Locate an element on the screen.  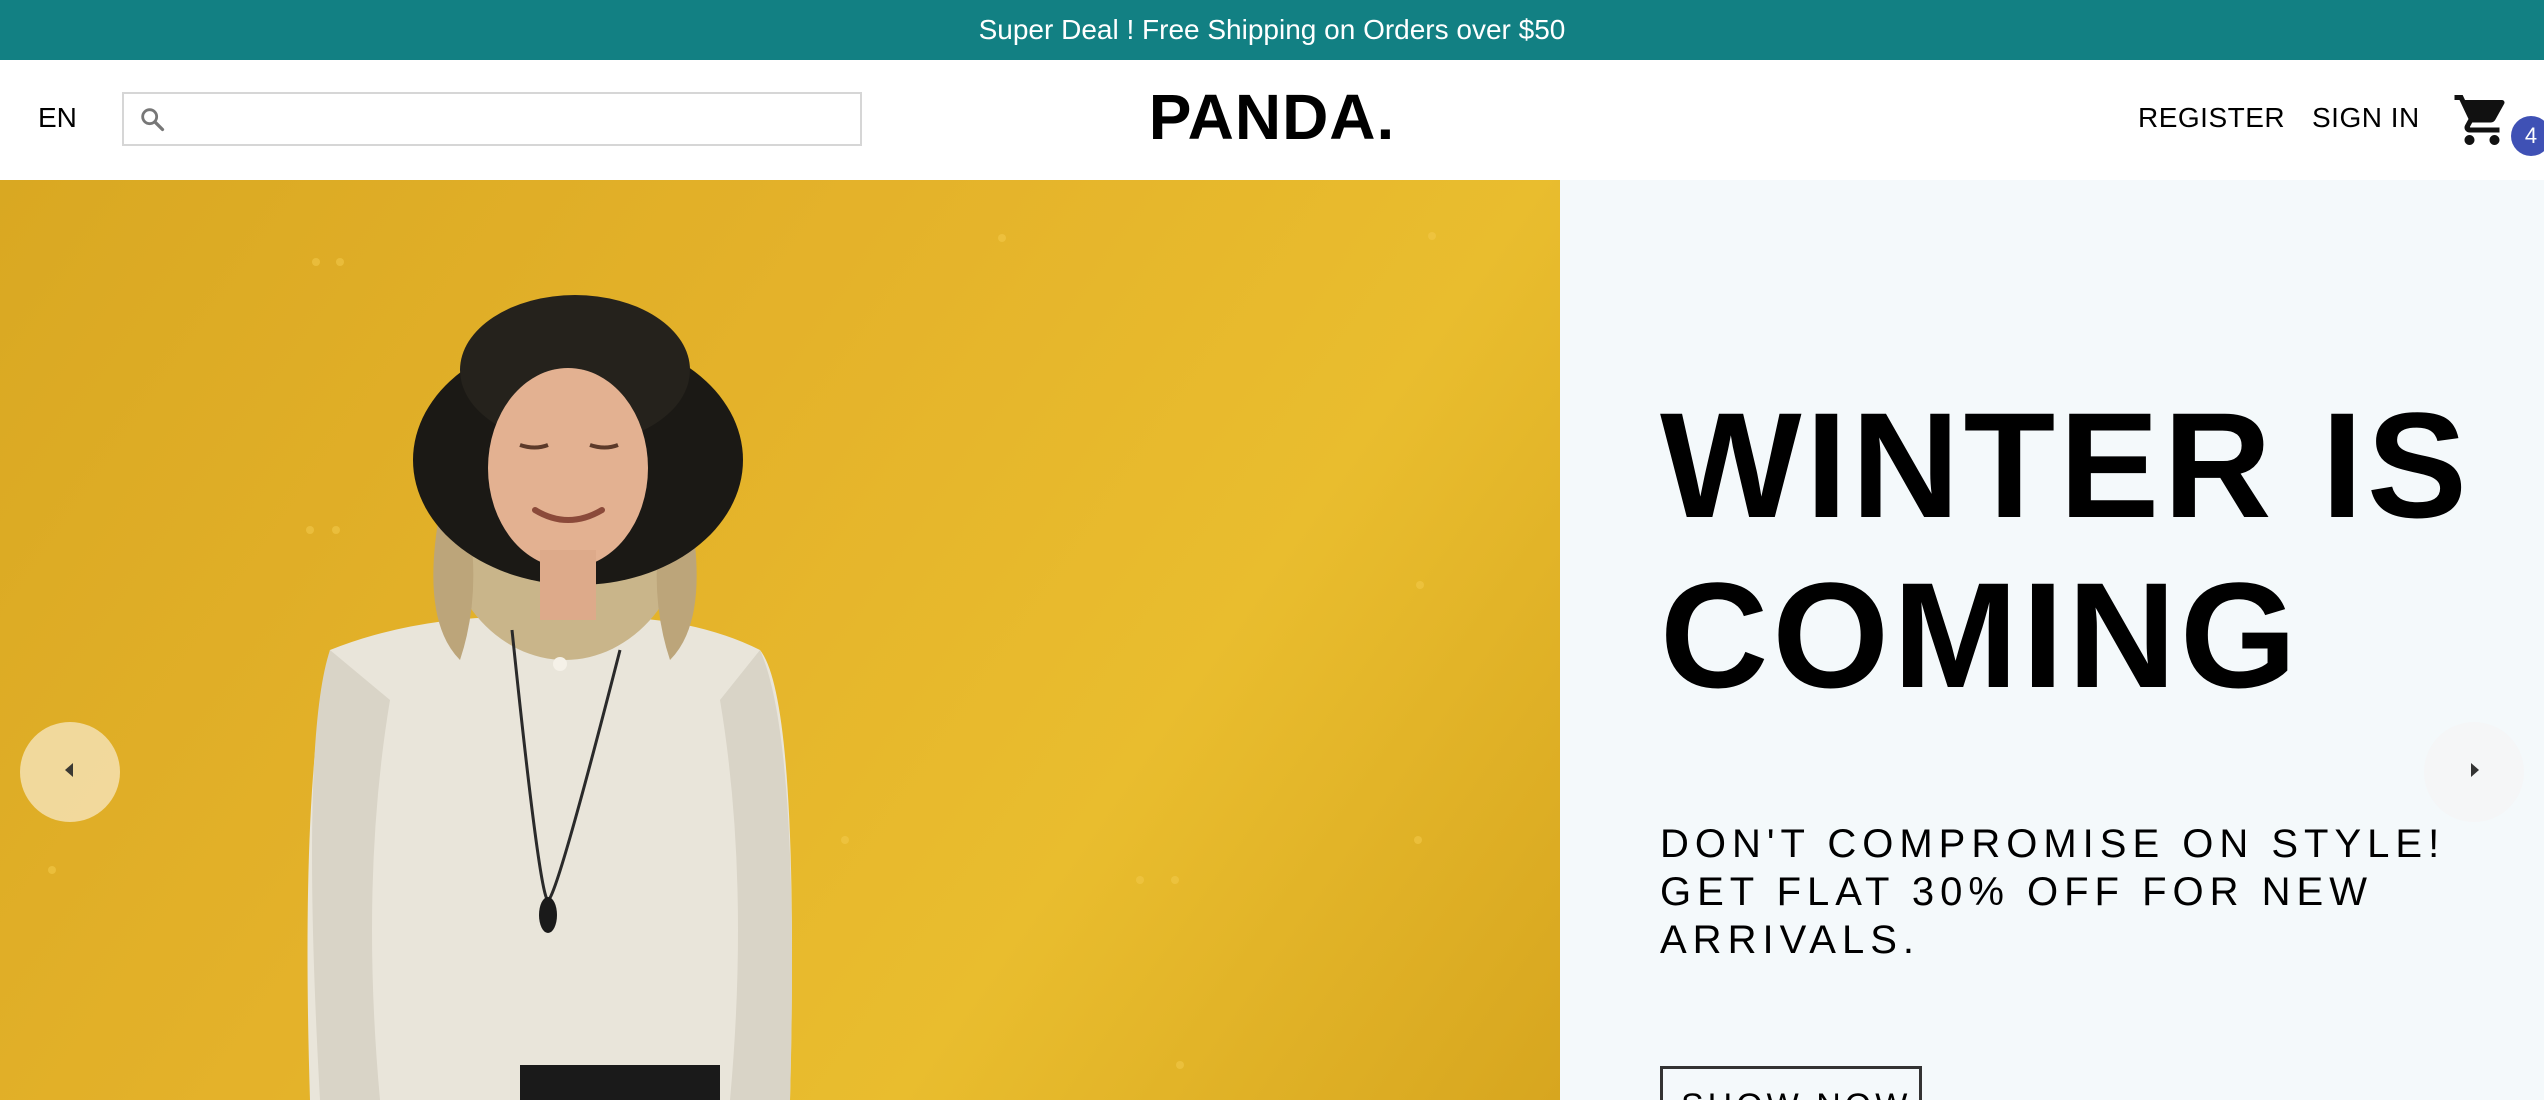
register-link: REGISTER is located at coordinates (2211, 118).